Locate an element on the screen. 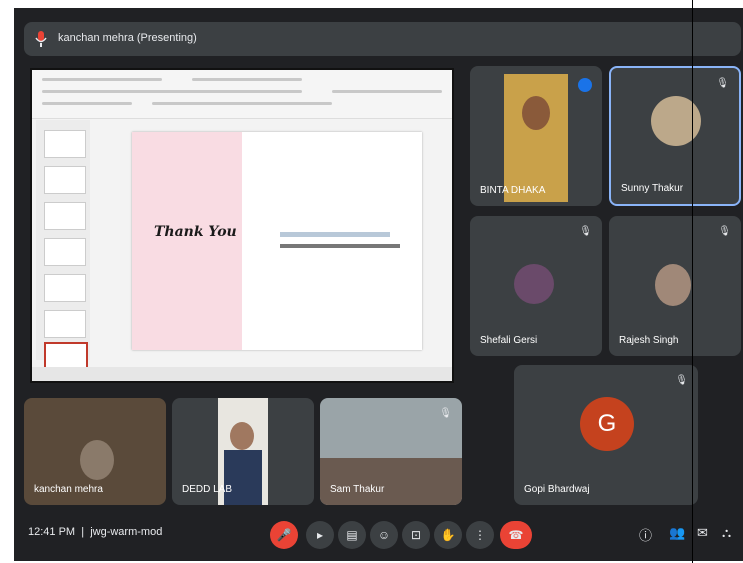 This screenshot has width=743, height=563. presenter-bar: kanchan mehra (Presenting) is located at coordinates (382, 39).